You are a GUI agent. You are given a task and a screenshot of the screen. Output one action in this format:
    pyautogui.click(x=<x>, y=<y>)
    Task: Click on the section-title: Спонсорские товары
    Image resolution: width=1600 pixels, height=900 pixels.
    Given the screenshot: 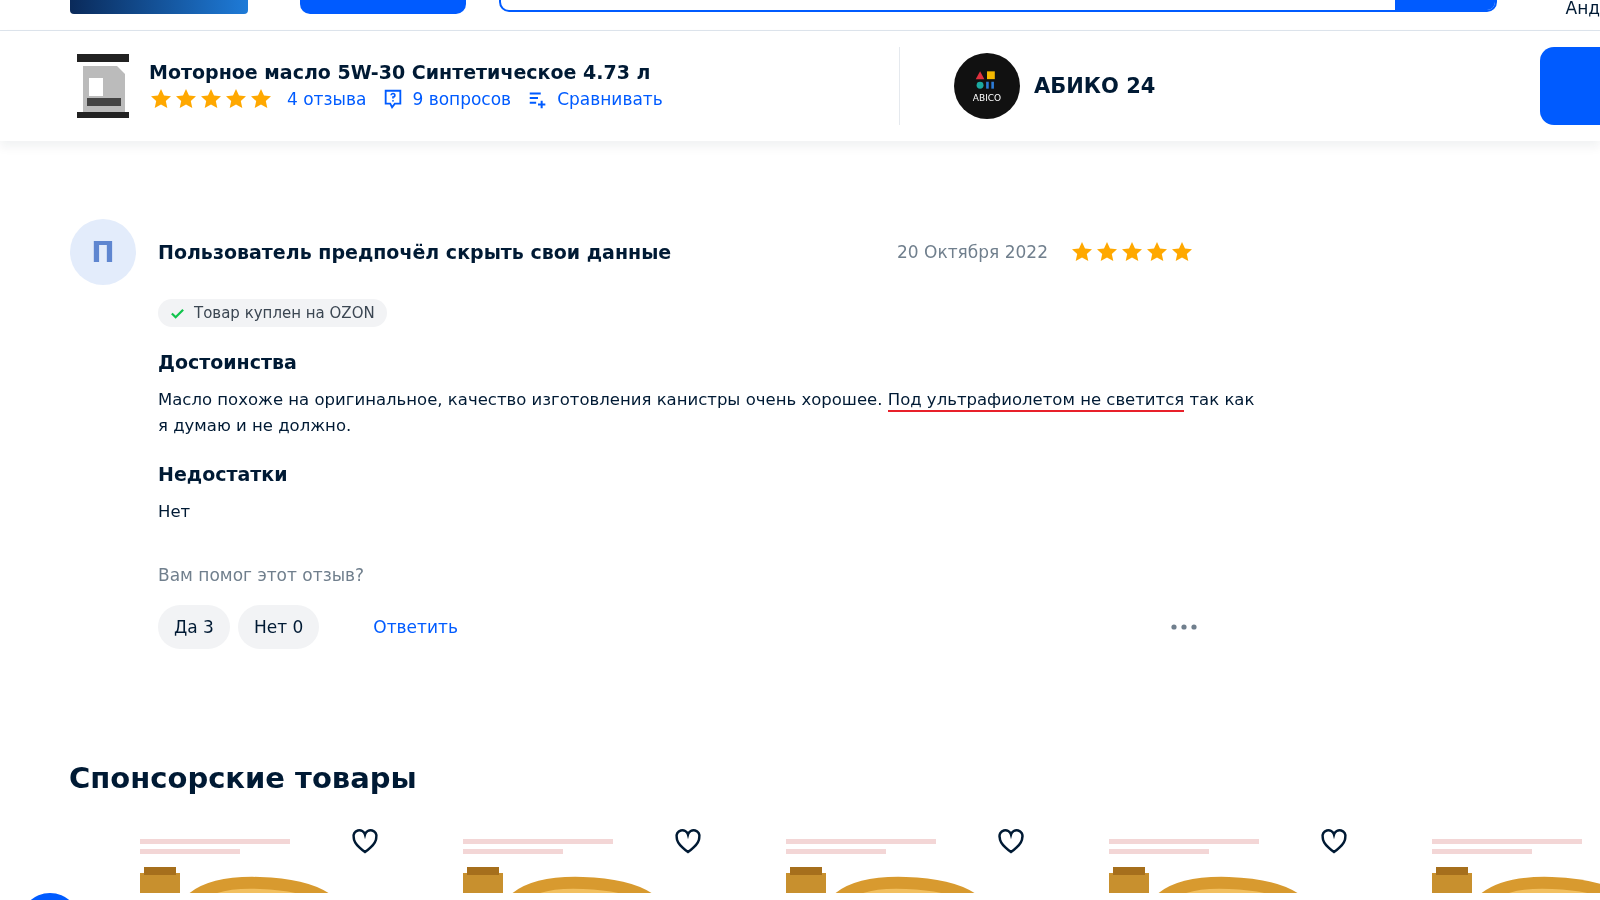 What is the action you would take?
    pyautogui.click(x=243, y=778)
    